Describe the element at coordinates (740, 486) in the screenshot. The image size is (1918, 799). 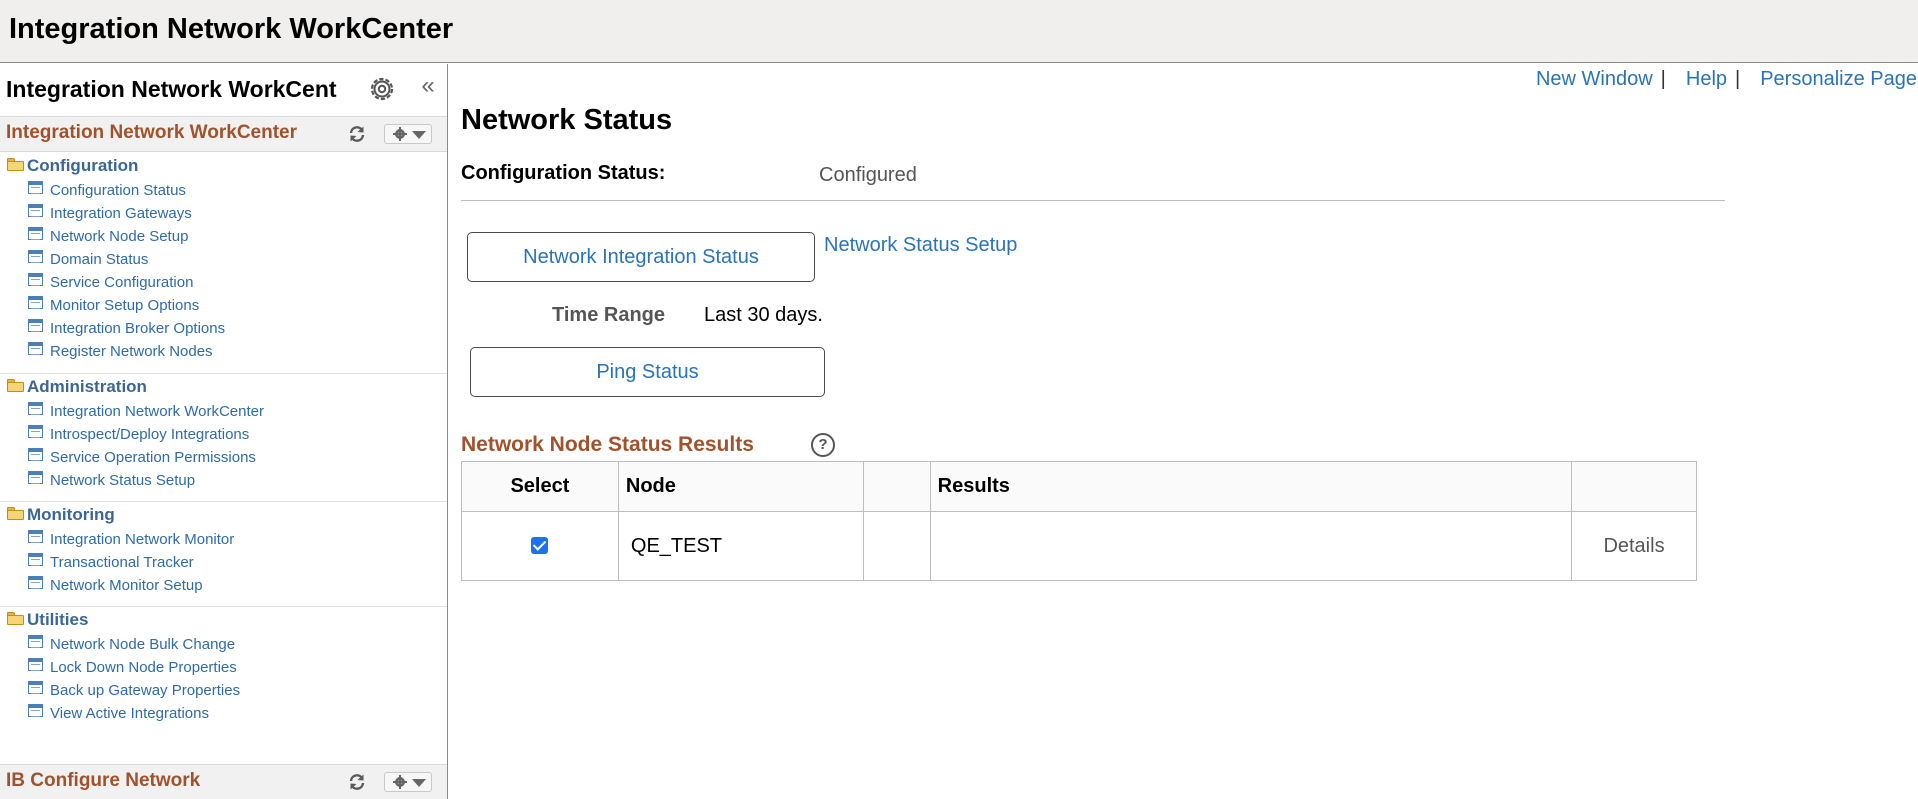
I see `column-header-node: Node` at that location.